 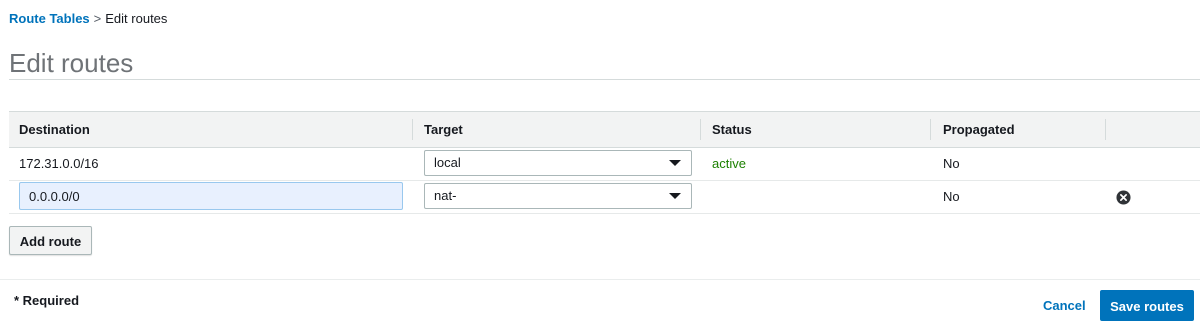 I want to click on breadcrumb-route-tables-link: Route Tables, so click(x=49, y=18).